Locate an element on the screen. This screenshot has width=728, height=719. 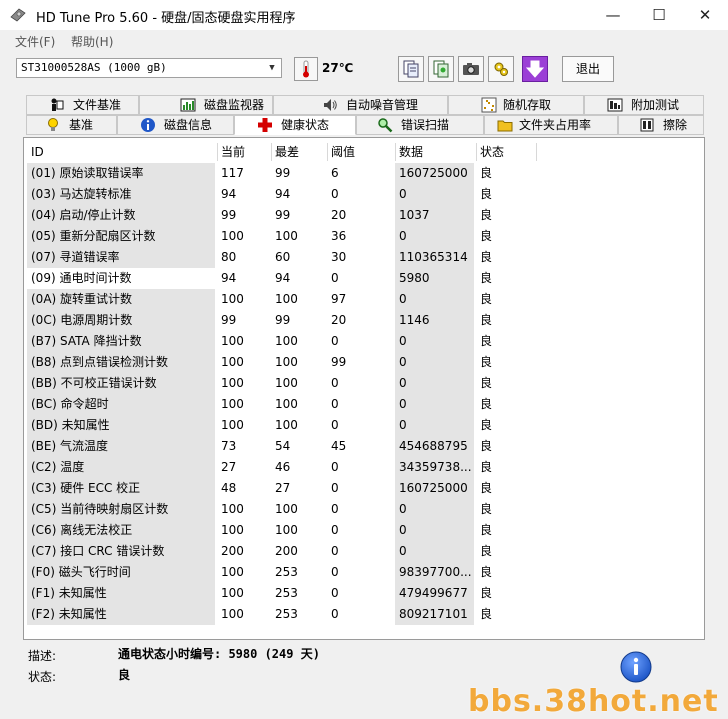
download-arrow-icon is located at coordinates (535, 69).